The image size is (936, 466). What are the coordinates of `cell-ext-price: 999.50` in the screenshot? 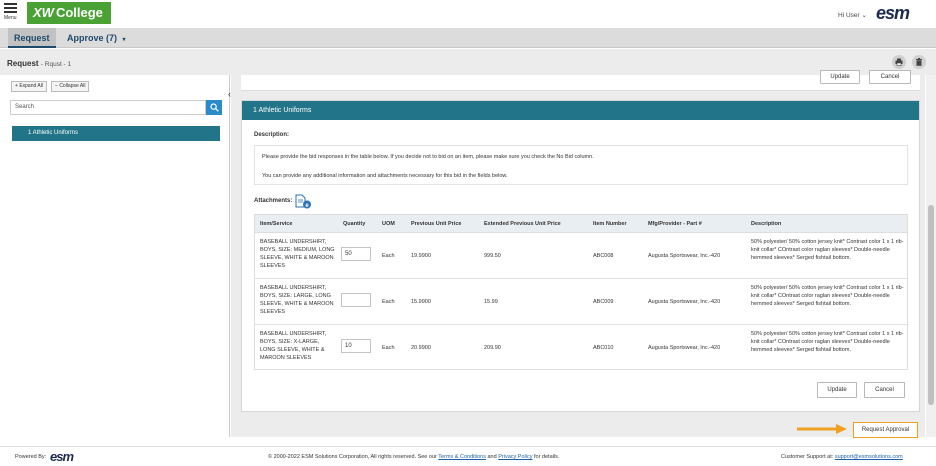 It's located at (492, 256).